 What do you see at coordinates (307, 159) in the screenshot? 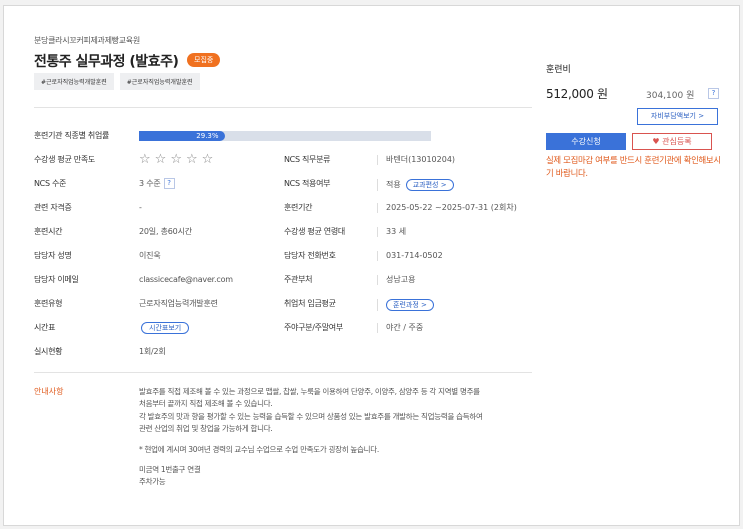
I see `ncs-category-label: NCS 직무분류` at bounding box center [307, 159].